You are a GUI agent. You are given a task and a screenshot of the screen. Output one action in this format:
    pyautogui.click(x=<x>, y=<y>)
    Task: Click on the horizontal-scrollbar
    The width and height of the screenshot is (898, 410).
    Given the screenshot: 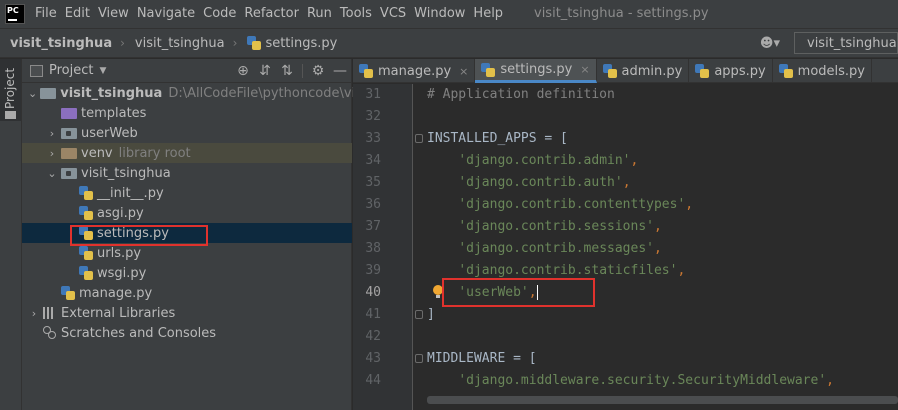 What is the action you would take?
    pyautogui.click(x=662, y=400)
    